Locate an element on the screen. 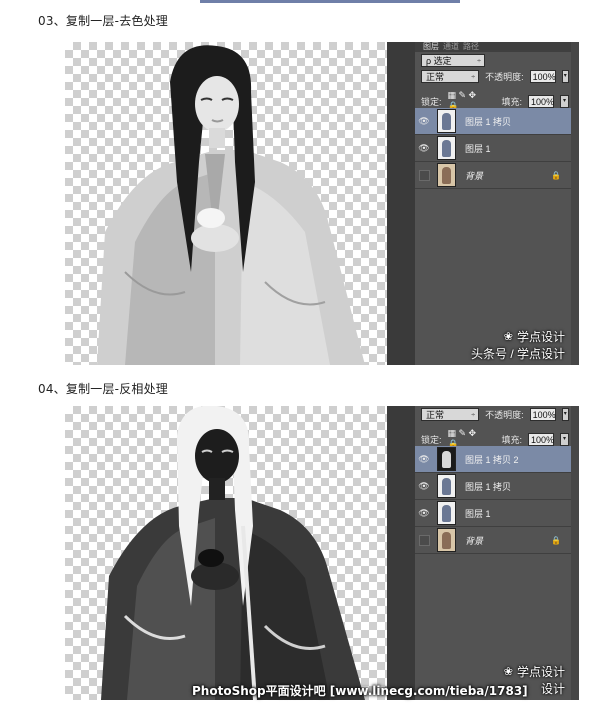 The width and height of the screenshot is (603, 708). layer-row-copy2: 👁 图层 1 拷贝 2 is located at coordinates (493, 459).